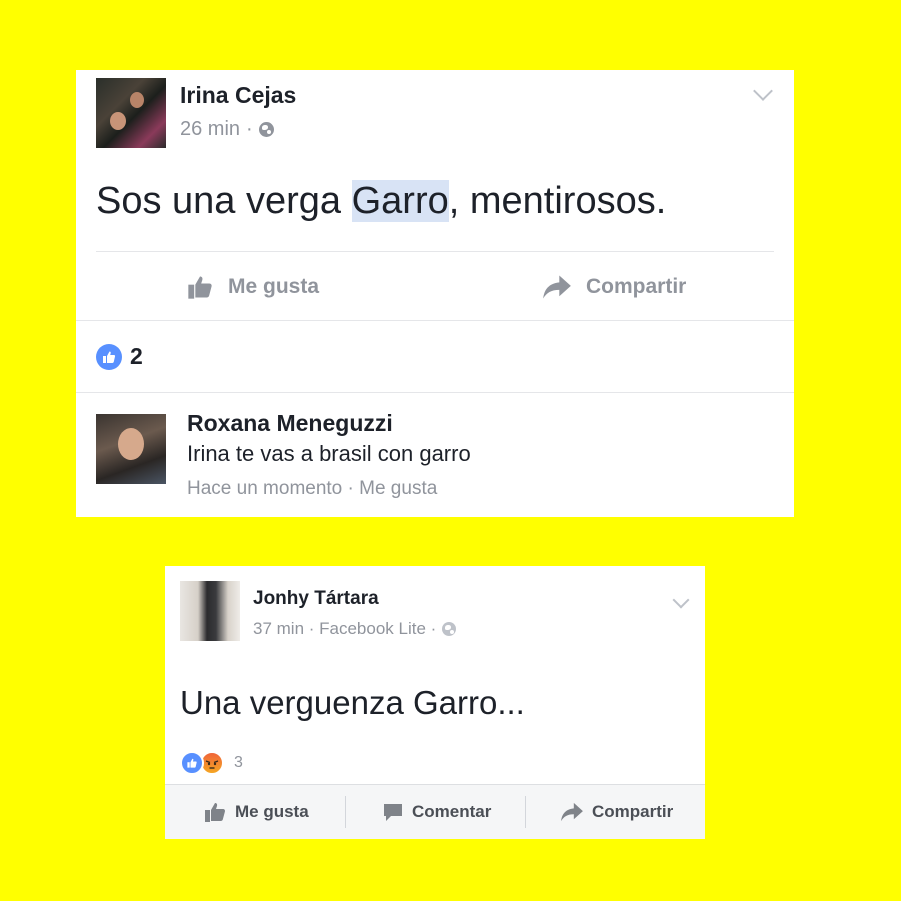 This screenshot has height=901, width=901. Describe the element at coordinates (210, 129) in the screenshot. I see `post-time: 26 min` at that location.